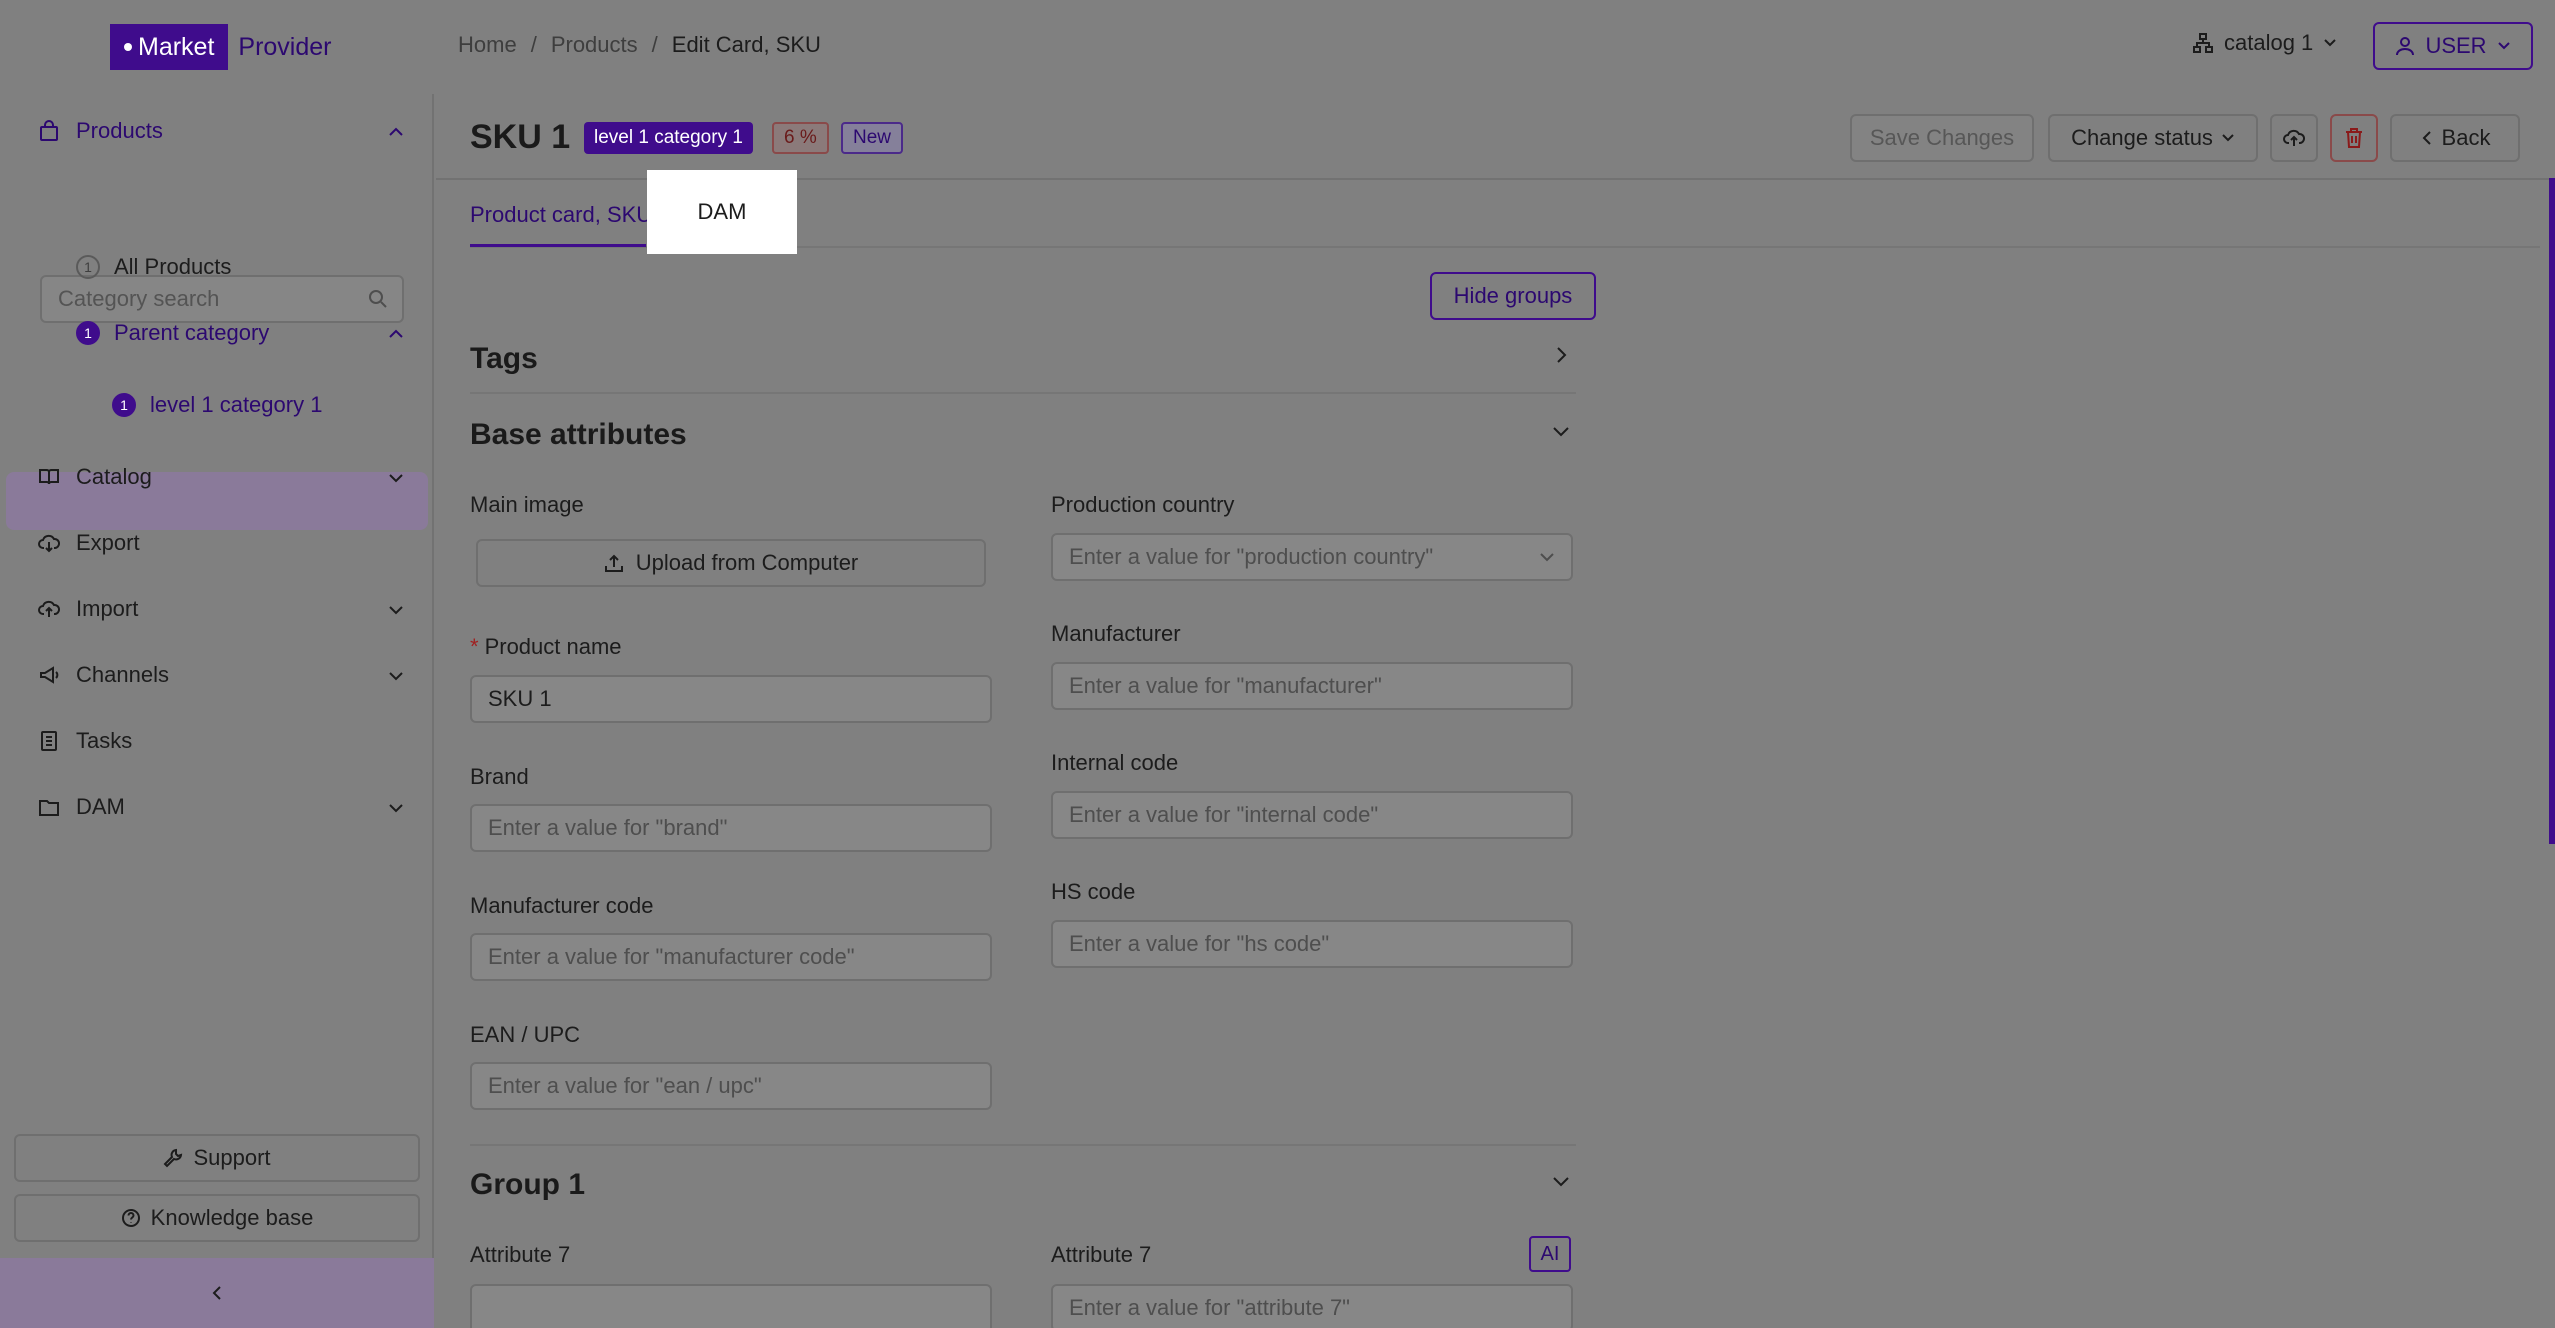 The image size is (2555, 1328). I want to click on chevron-left-icon, so click(2426, 138).